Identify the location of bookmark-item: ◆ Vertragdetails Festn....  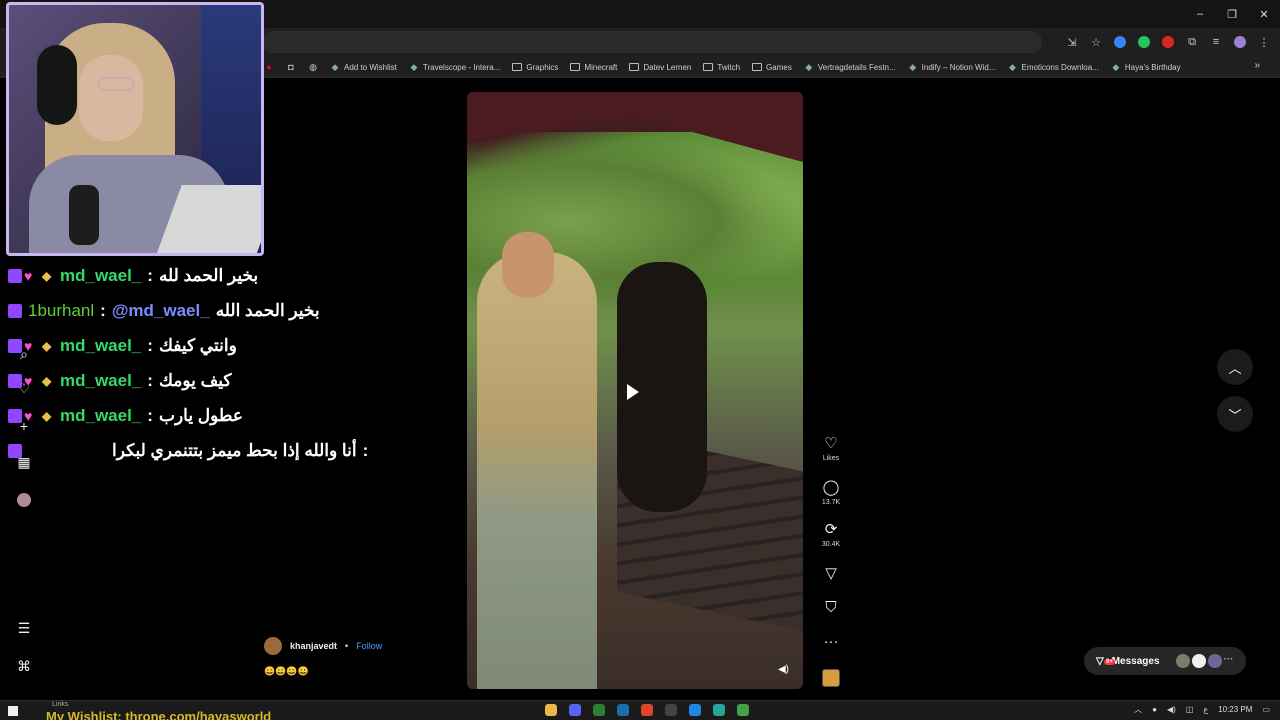
(849, 67).